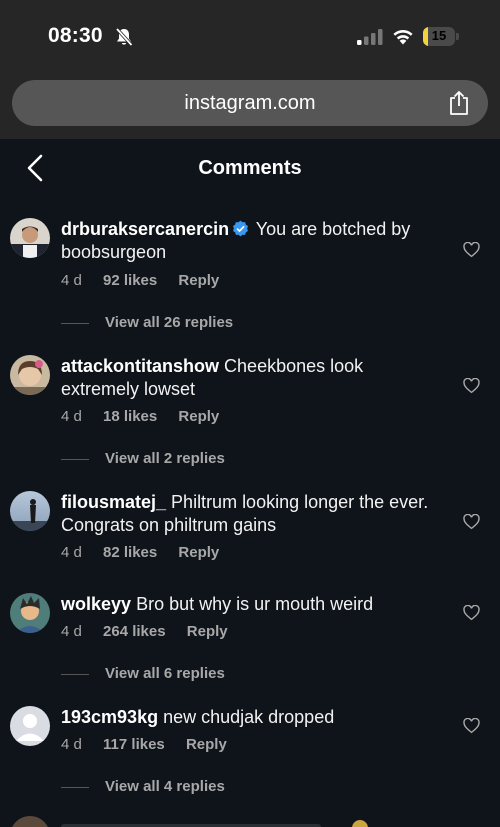 The image size is (500, 827). What do you see at coordinates (370, 37) in the screenshot?
I see `signal-strength-icon` at bounding box center [370, 37].